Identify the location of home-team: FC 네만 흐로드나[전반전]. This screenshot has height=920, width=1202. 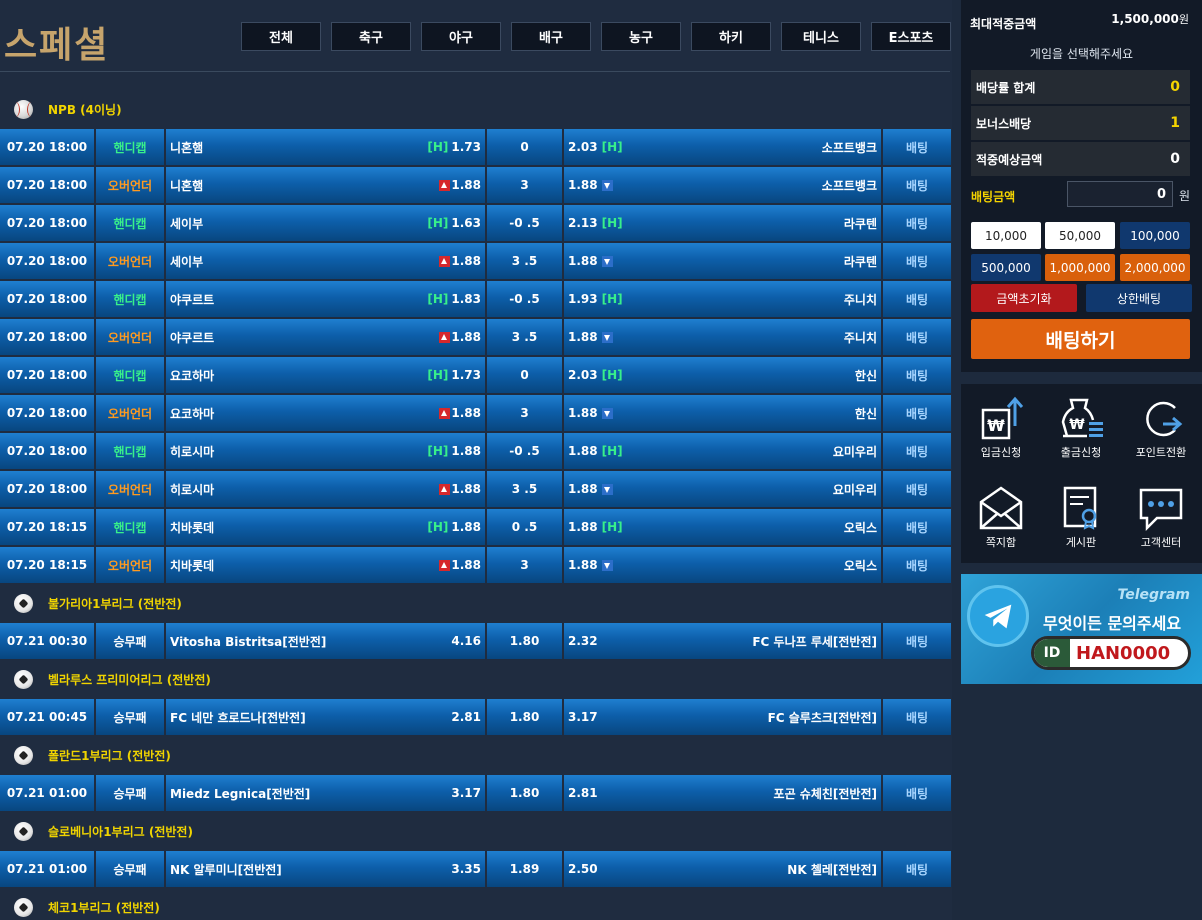
(238, 717).